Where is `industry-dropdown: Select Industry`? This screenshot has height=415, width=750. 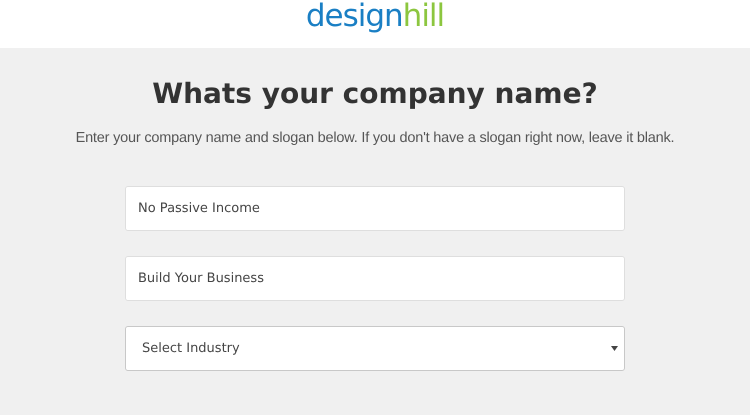
industry-dropdown: Select Industry is located at coordinates (375, 348).